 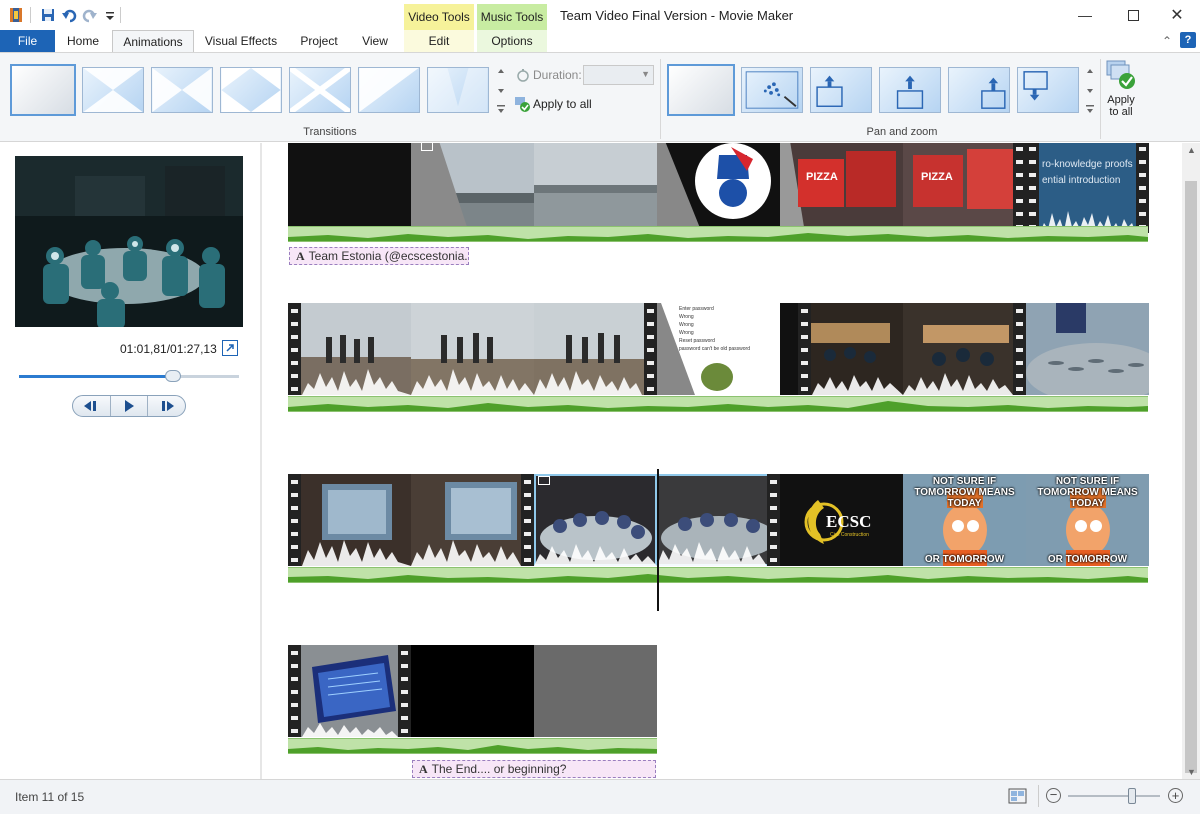 I want to click on thumbnail-size-icon, so click(x=1018, y=796).